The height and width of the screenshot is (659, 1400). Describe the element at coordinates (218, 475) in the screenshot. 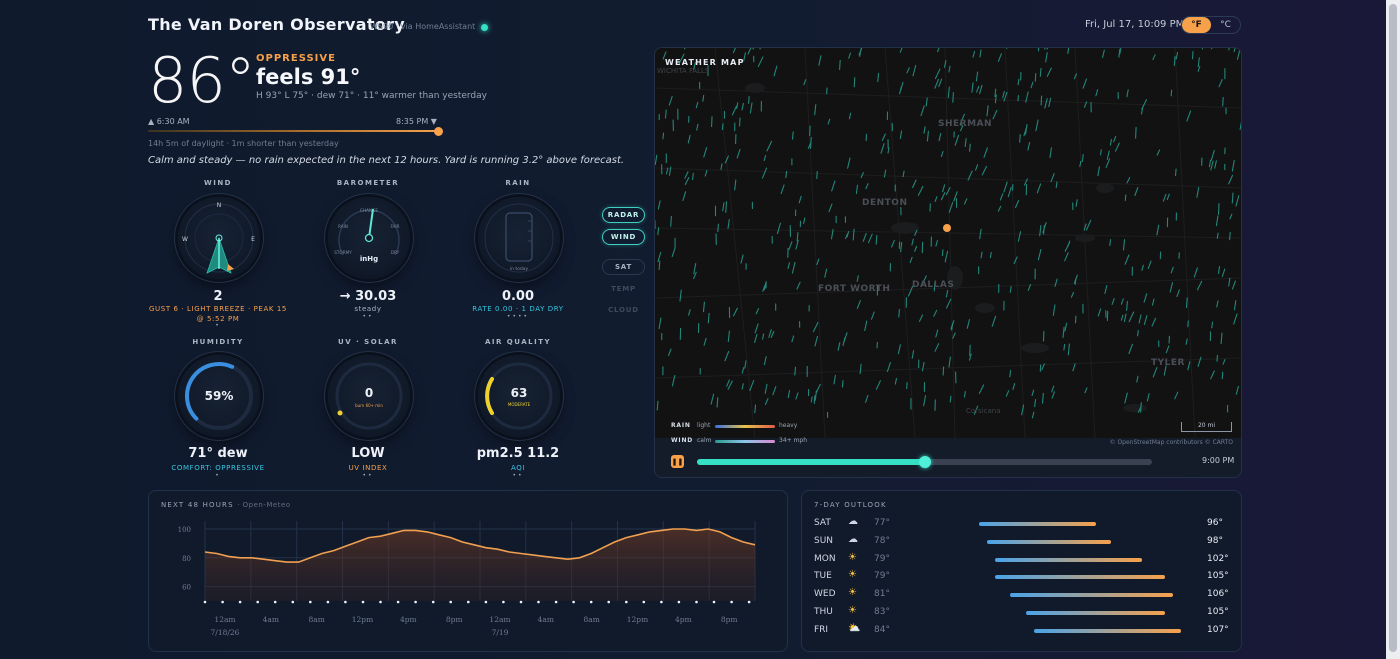

I see `humidity-pager-dots: •` at that location.